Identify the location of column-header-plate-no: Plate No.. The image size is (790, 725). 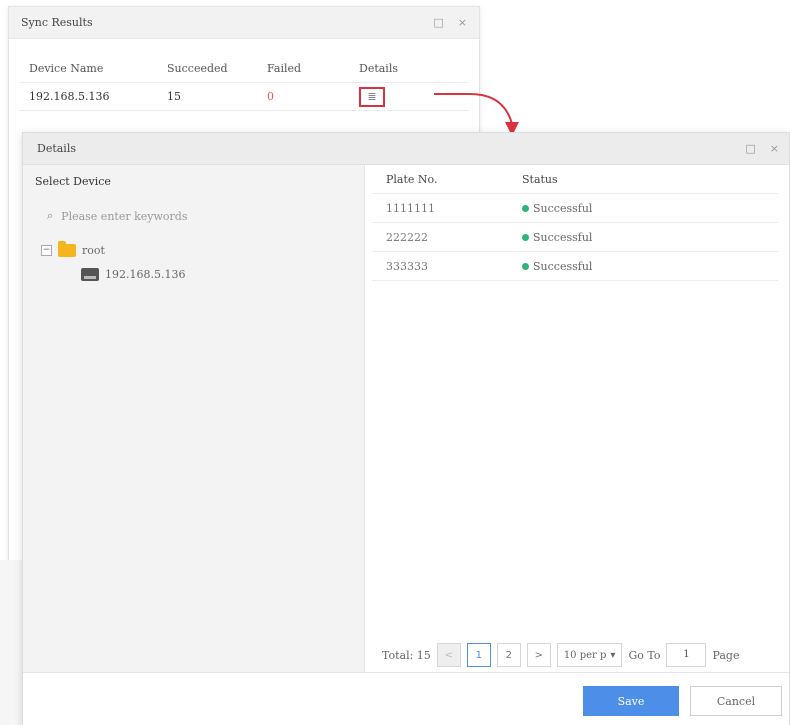
(412, 179).